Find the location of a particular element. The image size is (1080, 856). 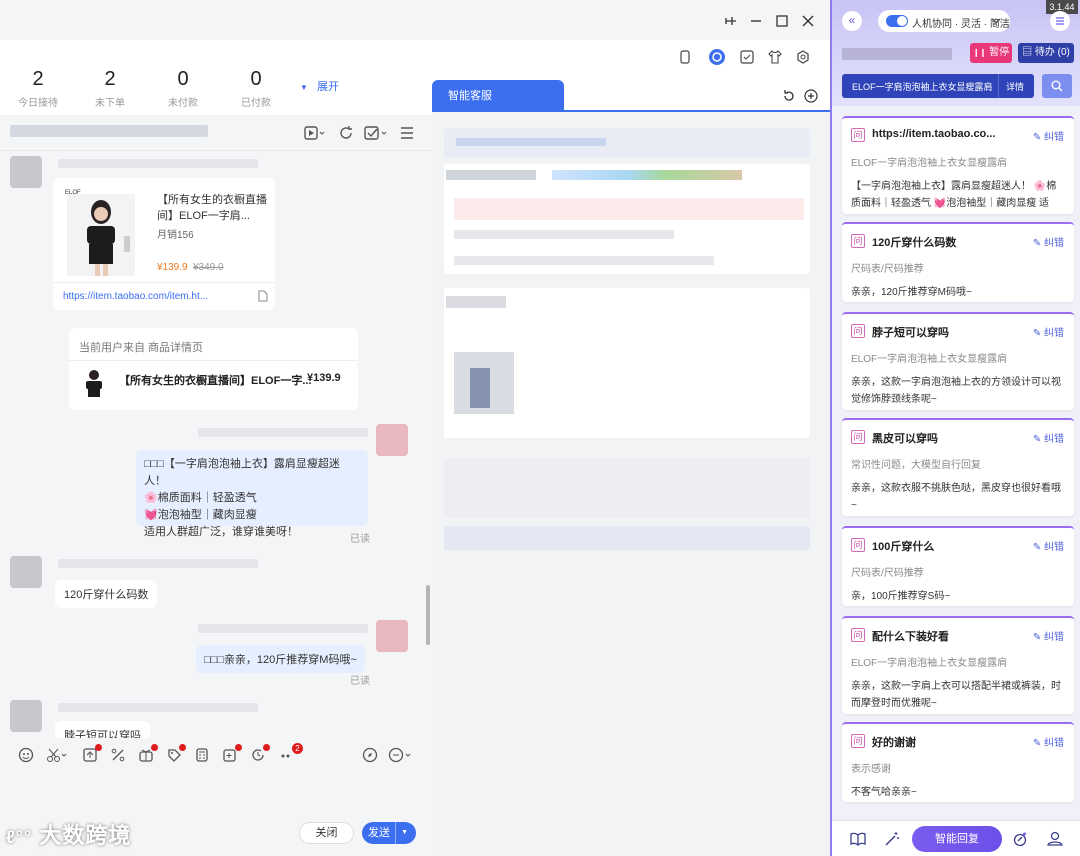

reset-icon is located at coordinates (789, 96).